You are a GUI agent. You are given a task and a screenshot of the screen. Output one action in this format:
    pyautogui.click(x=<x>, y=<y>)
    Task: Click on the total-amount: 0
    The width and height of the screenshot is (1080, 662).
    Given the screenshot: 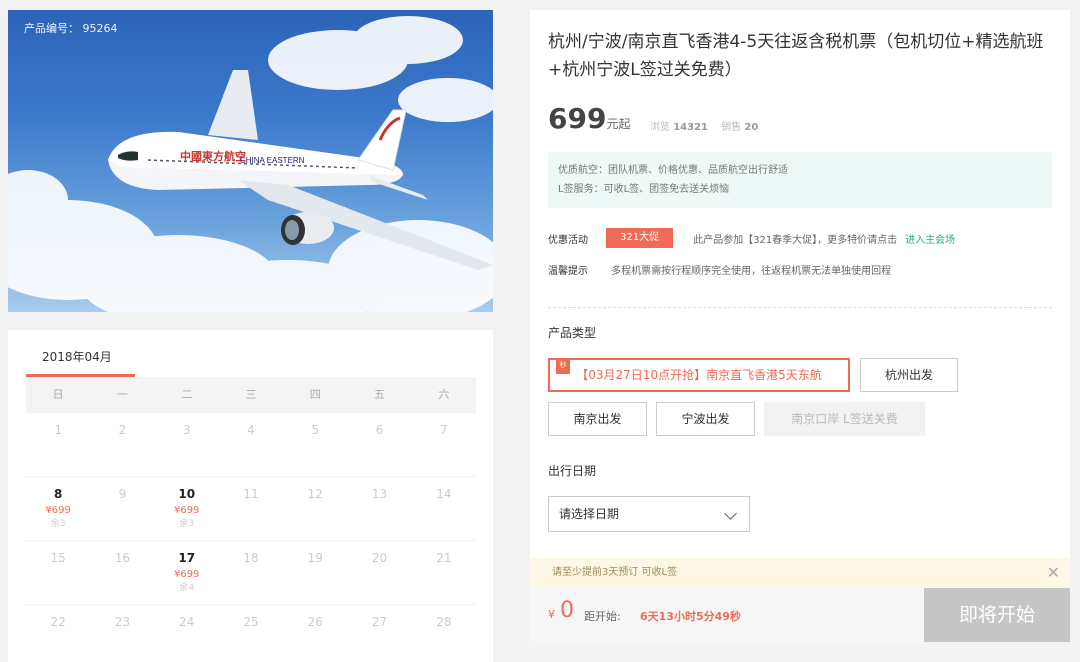 What is the action you would take?
    pyautogui.click(x=567, y=610)
    